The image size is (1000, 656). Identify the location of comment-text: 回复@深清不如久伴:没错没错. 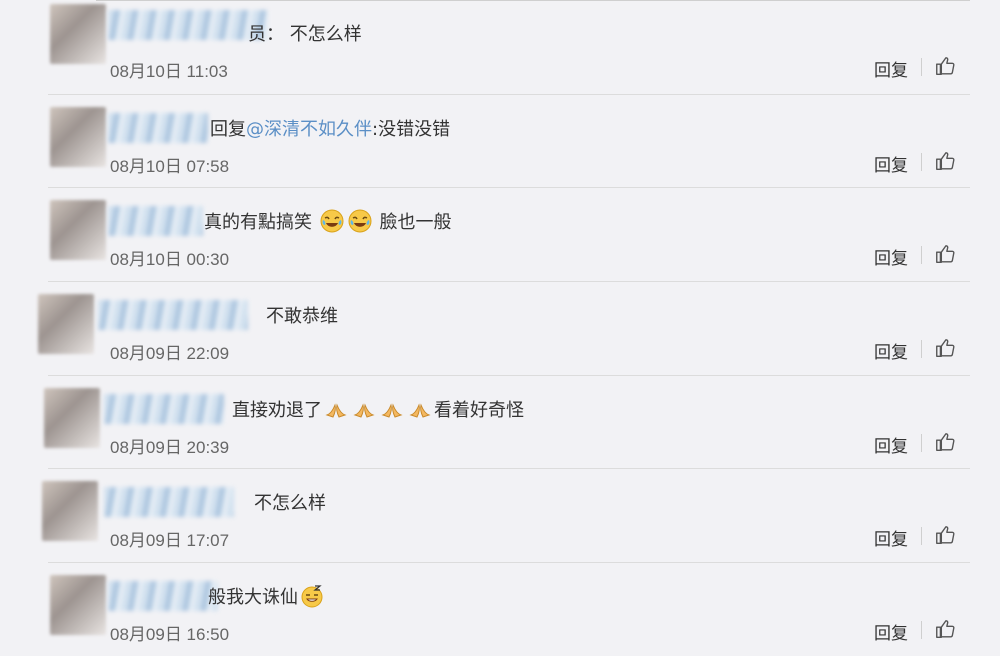
(330, 128).